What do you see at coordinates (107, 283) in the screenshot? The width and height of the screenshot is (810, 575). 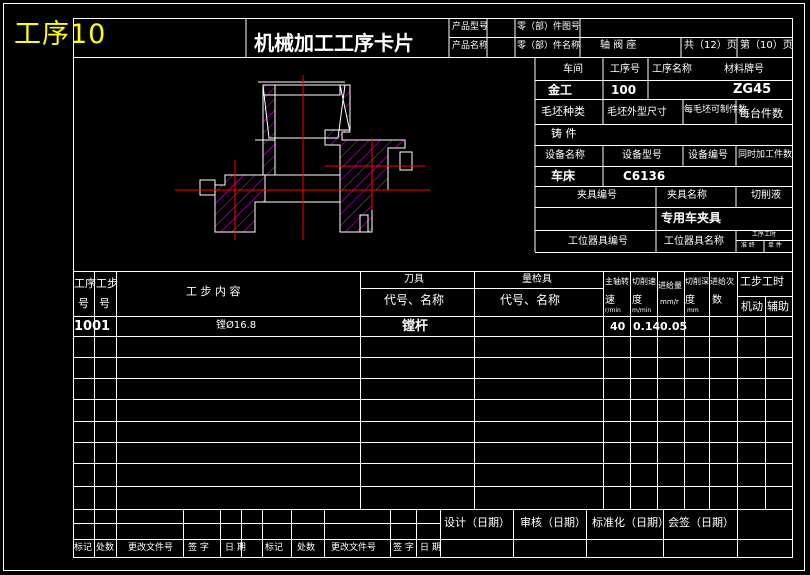 I see `col-step-label: 工步` at bounding box center [107, 283].